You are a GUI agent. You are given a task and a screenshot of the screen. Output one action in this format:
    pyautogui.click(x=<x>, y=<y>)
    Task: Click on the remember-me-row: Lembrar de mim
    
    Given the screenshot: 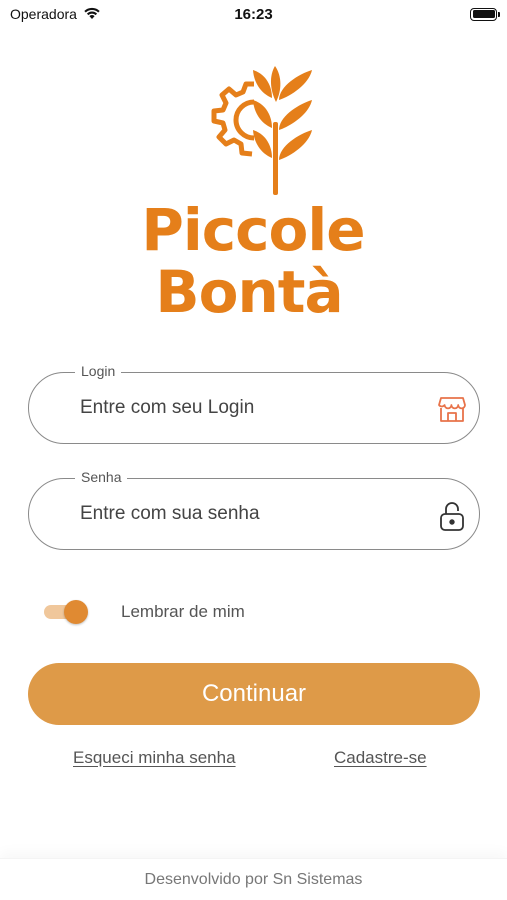 What is the action you would take?
    pyautogui.click(x=144, y=612)
    